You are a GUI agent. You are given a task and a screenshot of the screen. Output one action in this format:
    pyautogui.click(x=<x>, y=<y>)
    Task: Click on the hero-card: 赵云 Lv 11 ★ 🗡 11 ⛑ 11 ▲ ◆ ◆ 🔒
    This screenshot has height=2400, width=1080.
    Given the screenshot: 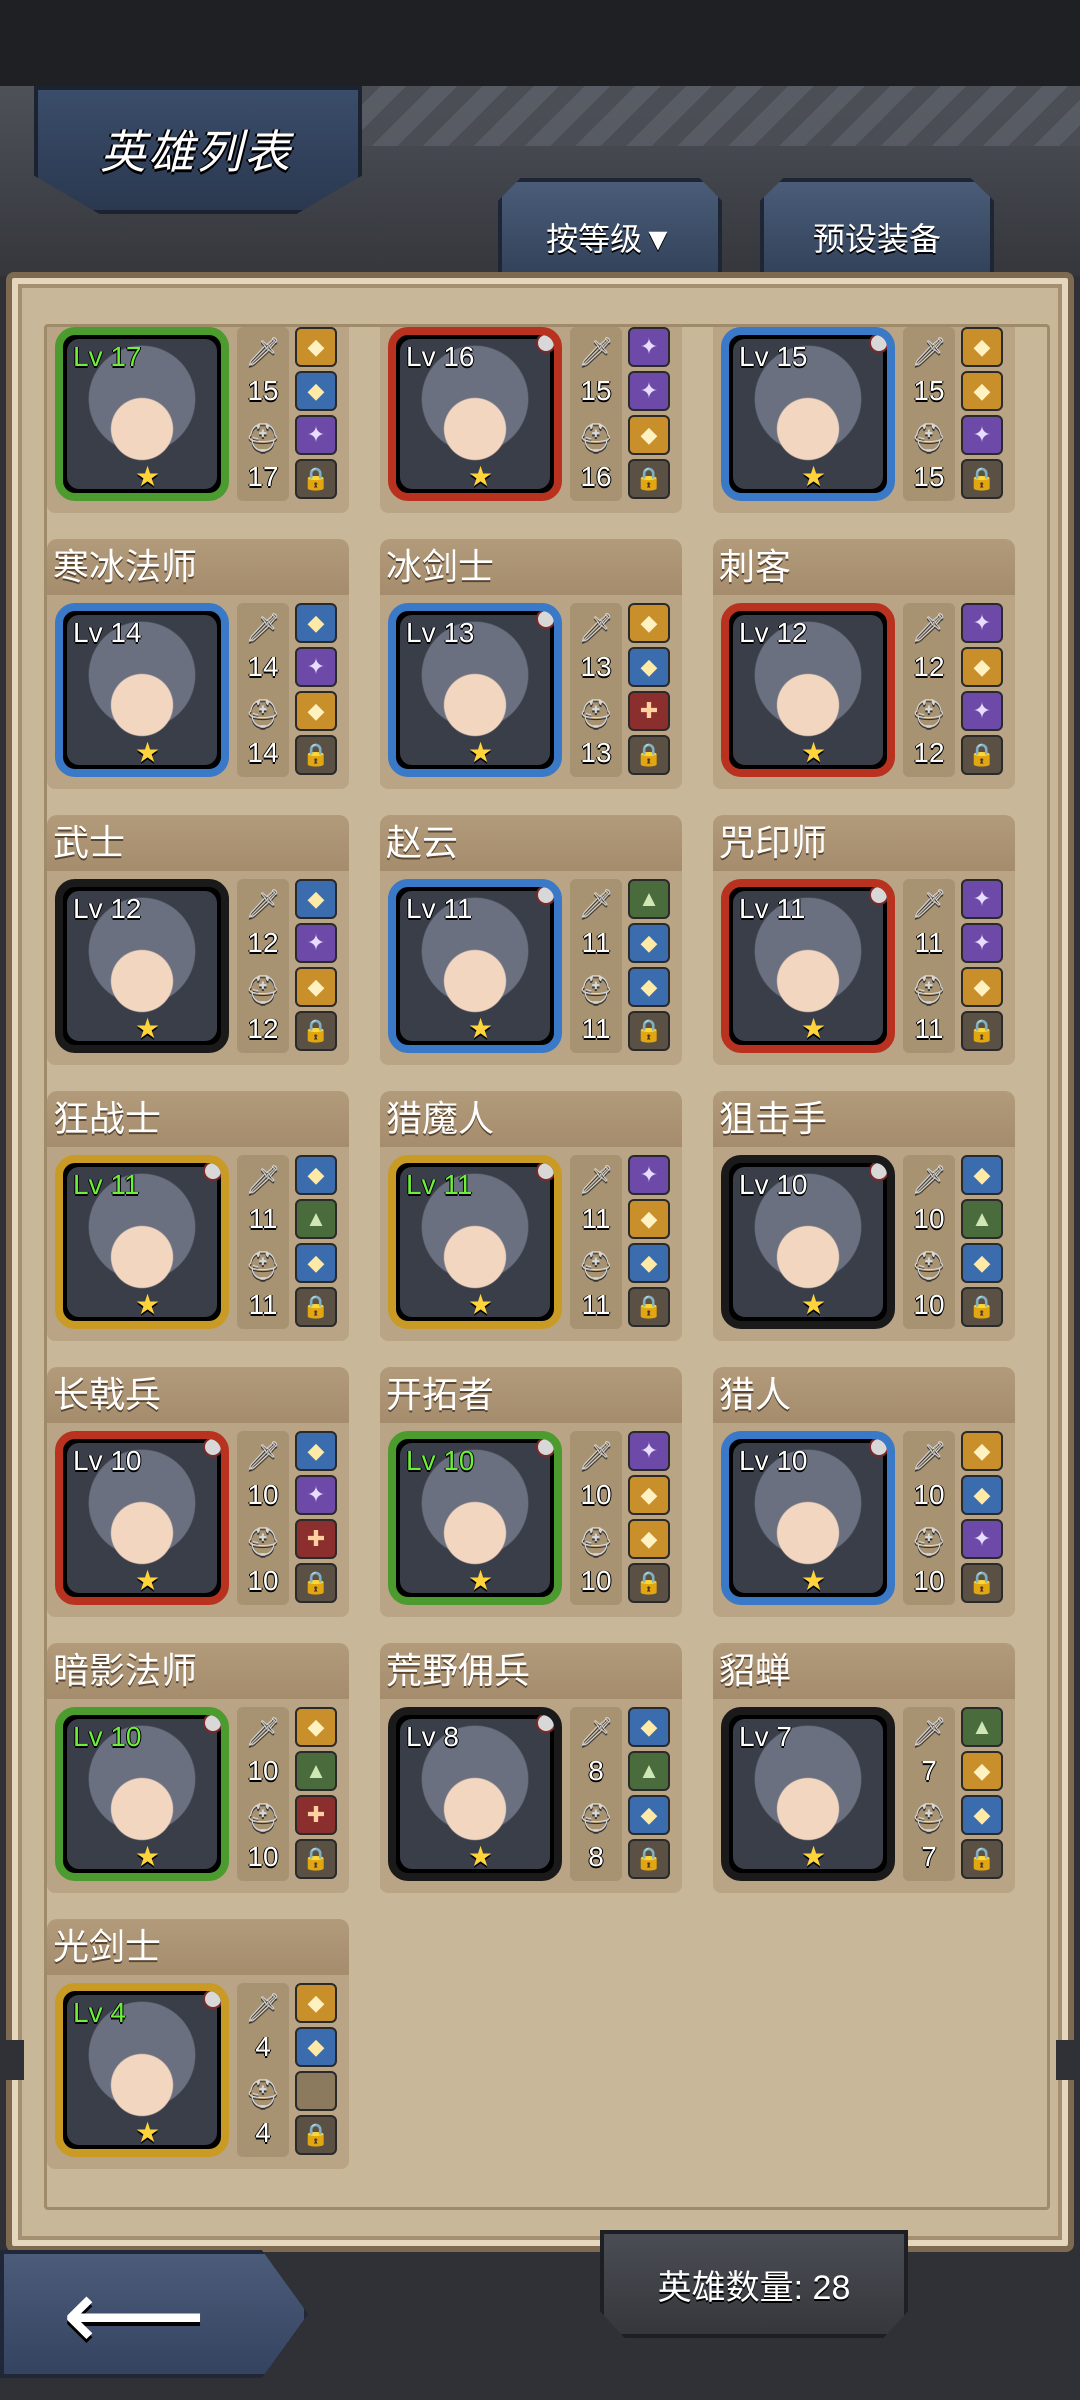 What is the action you would take?
    pyautogui.click(x=531, y=940)
    